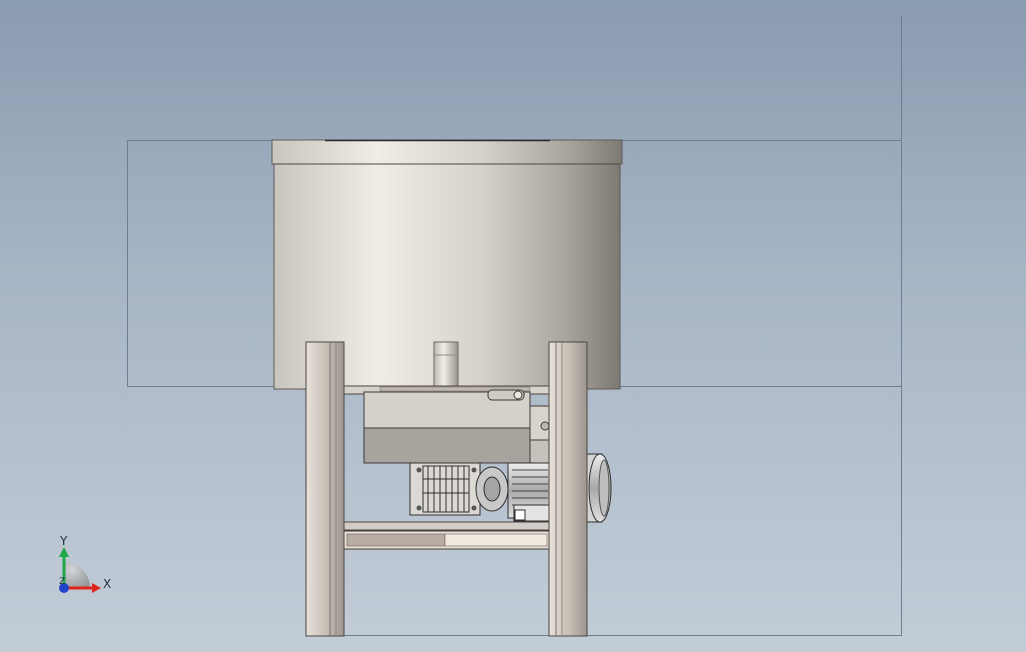 The height and width of the screenshot is (652, 1026). I want to click on triad-plane-icon, so click(77, 575).